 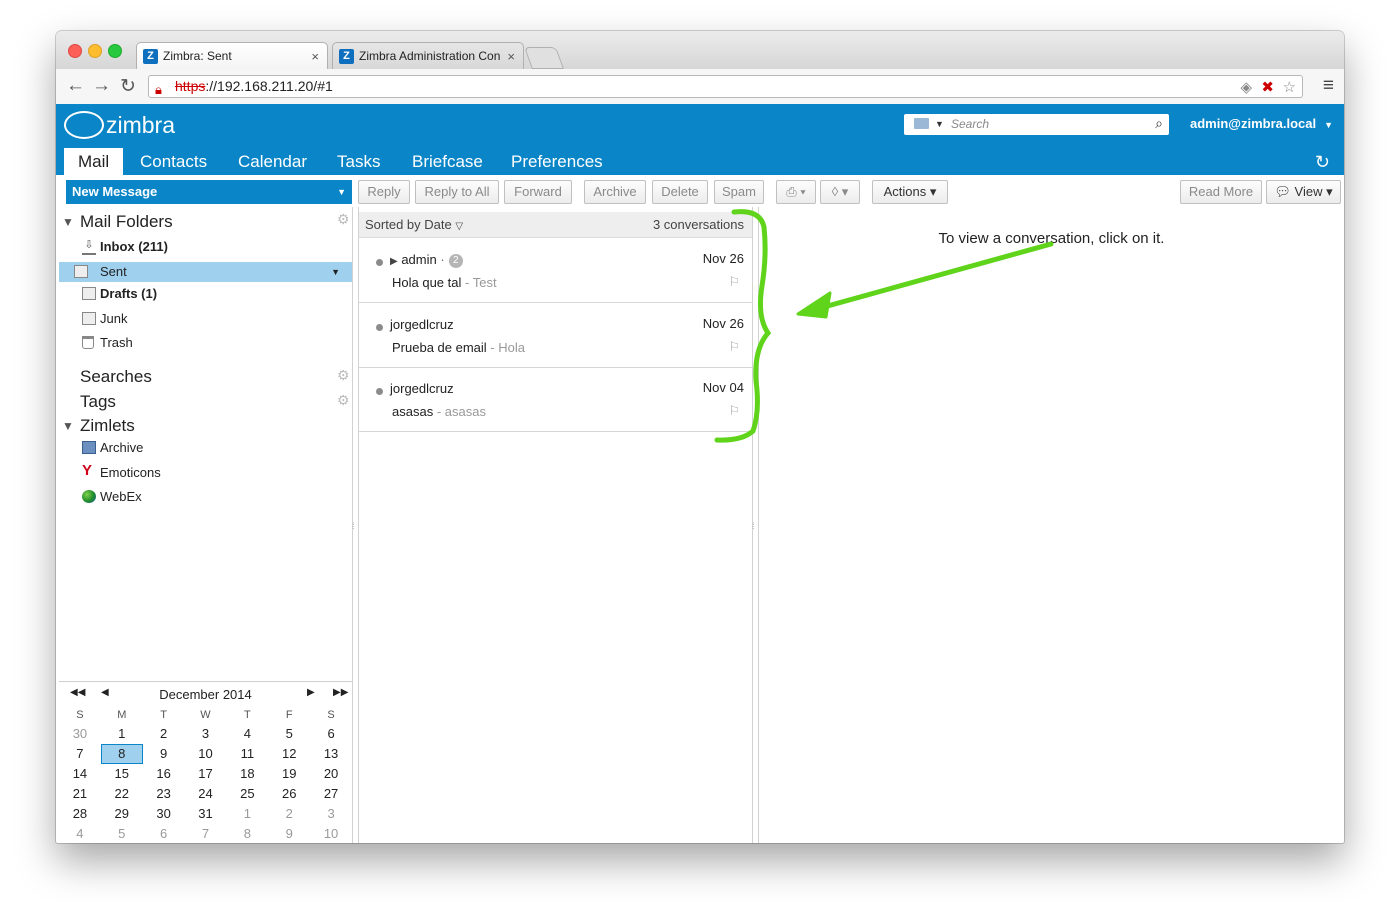 I want to click on annotation-overlay, so click(x=884, y=326).